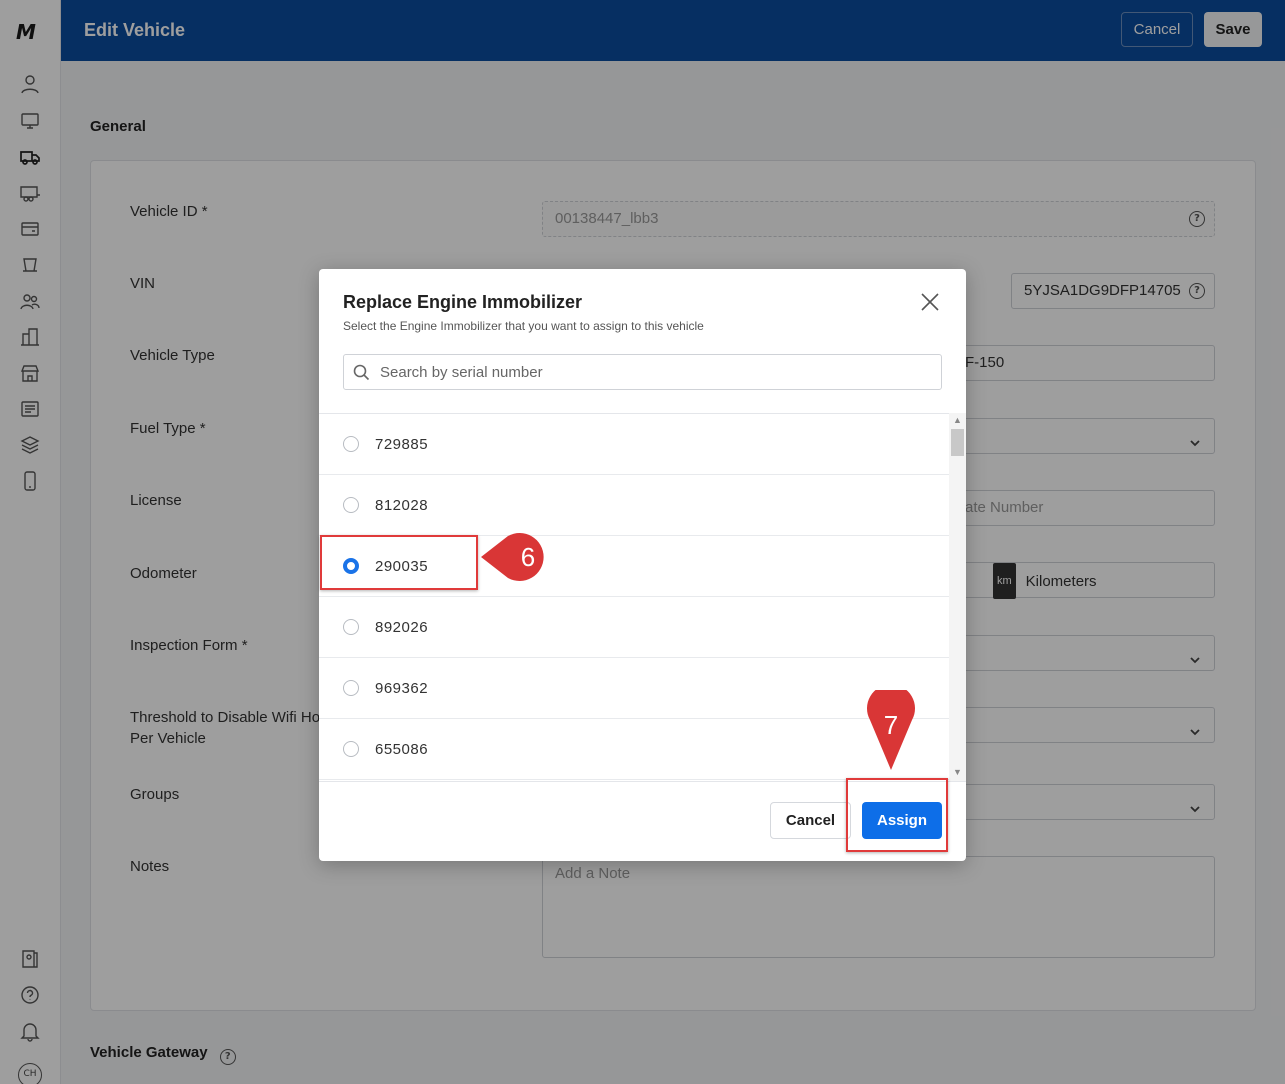 This screenshot has width=1285, height=1084. I want to click on list-item: 812028, so click(634, 505).